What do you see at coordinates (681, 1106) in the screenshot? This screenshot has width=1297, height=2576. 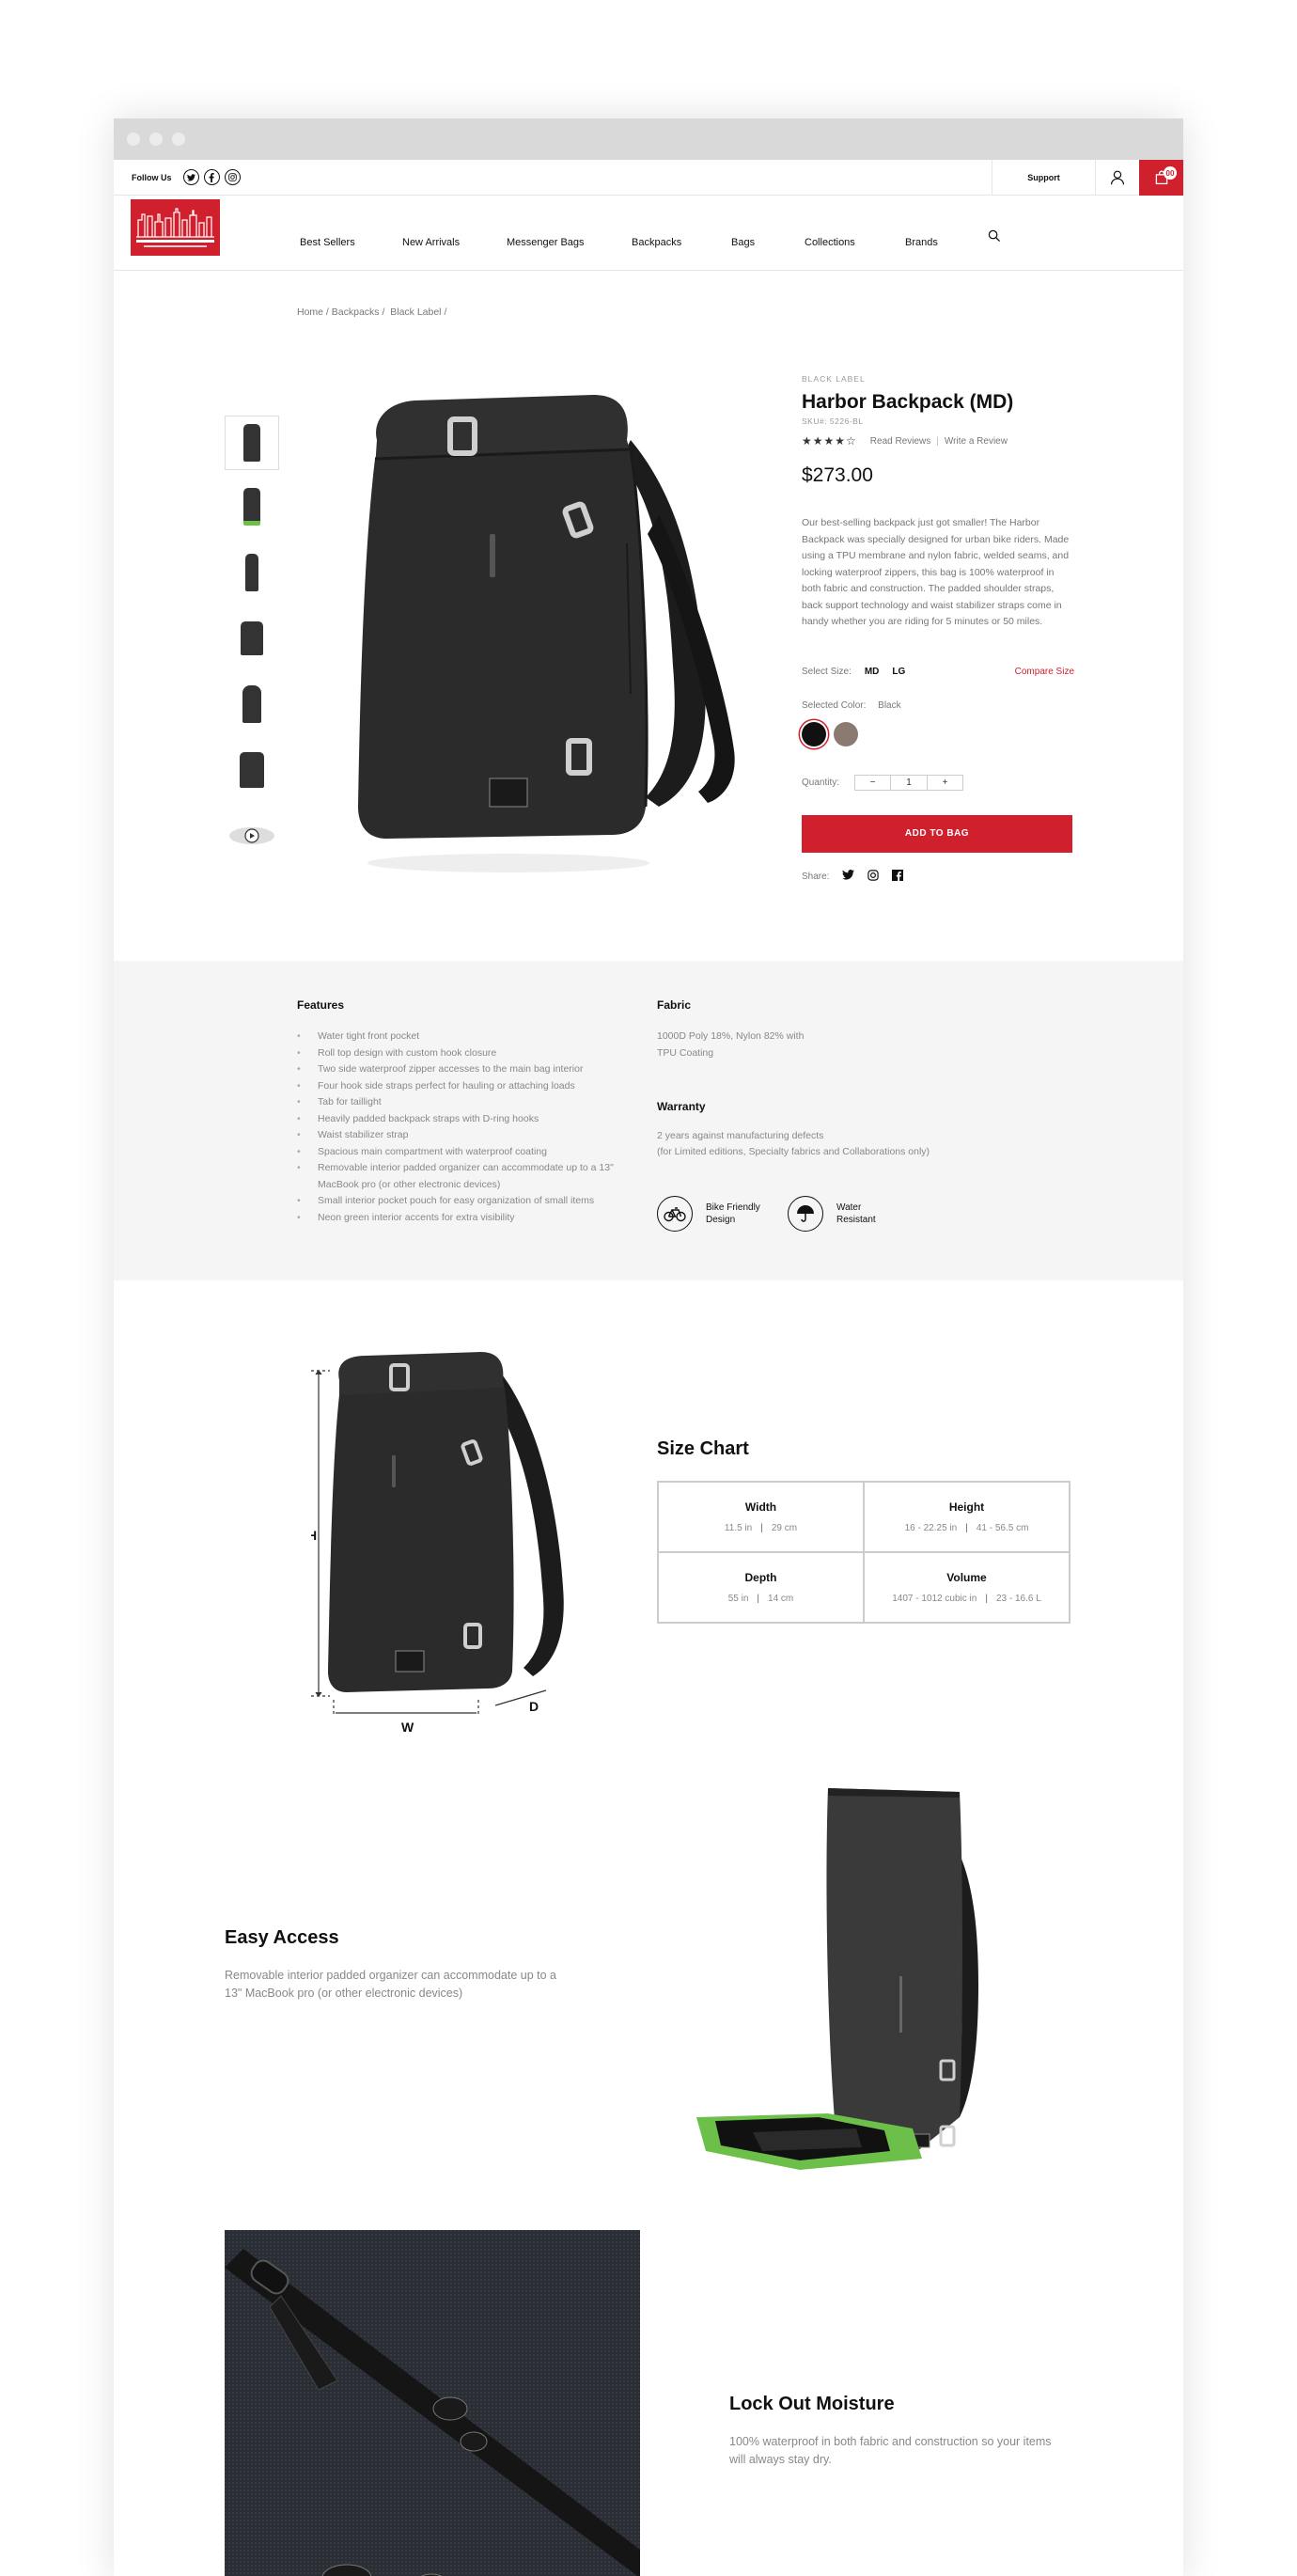 I see `warranty-heading: Warranty` at bounding box center [681, 1106].